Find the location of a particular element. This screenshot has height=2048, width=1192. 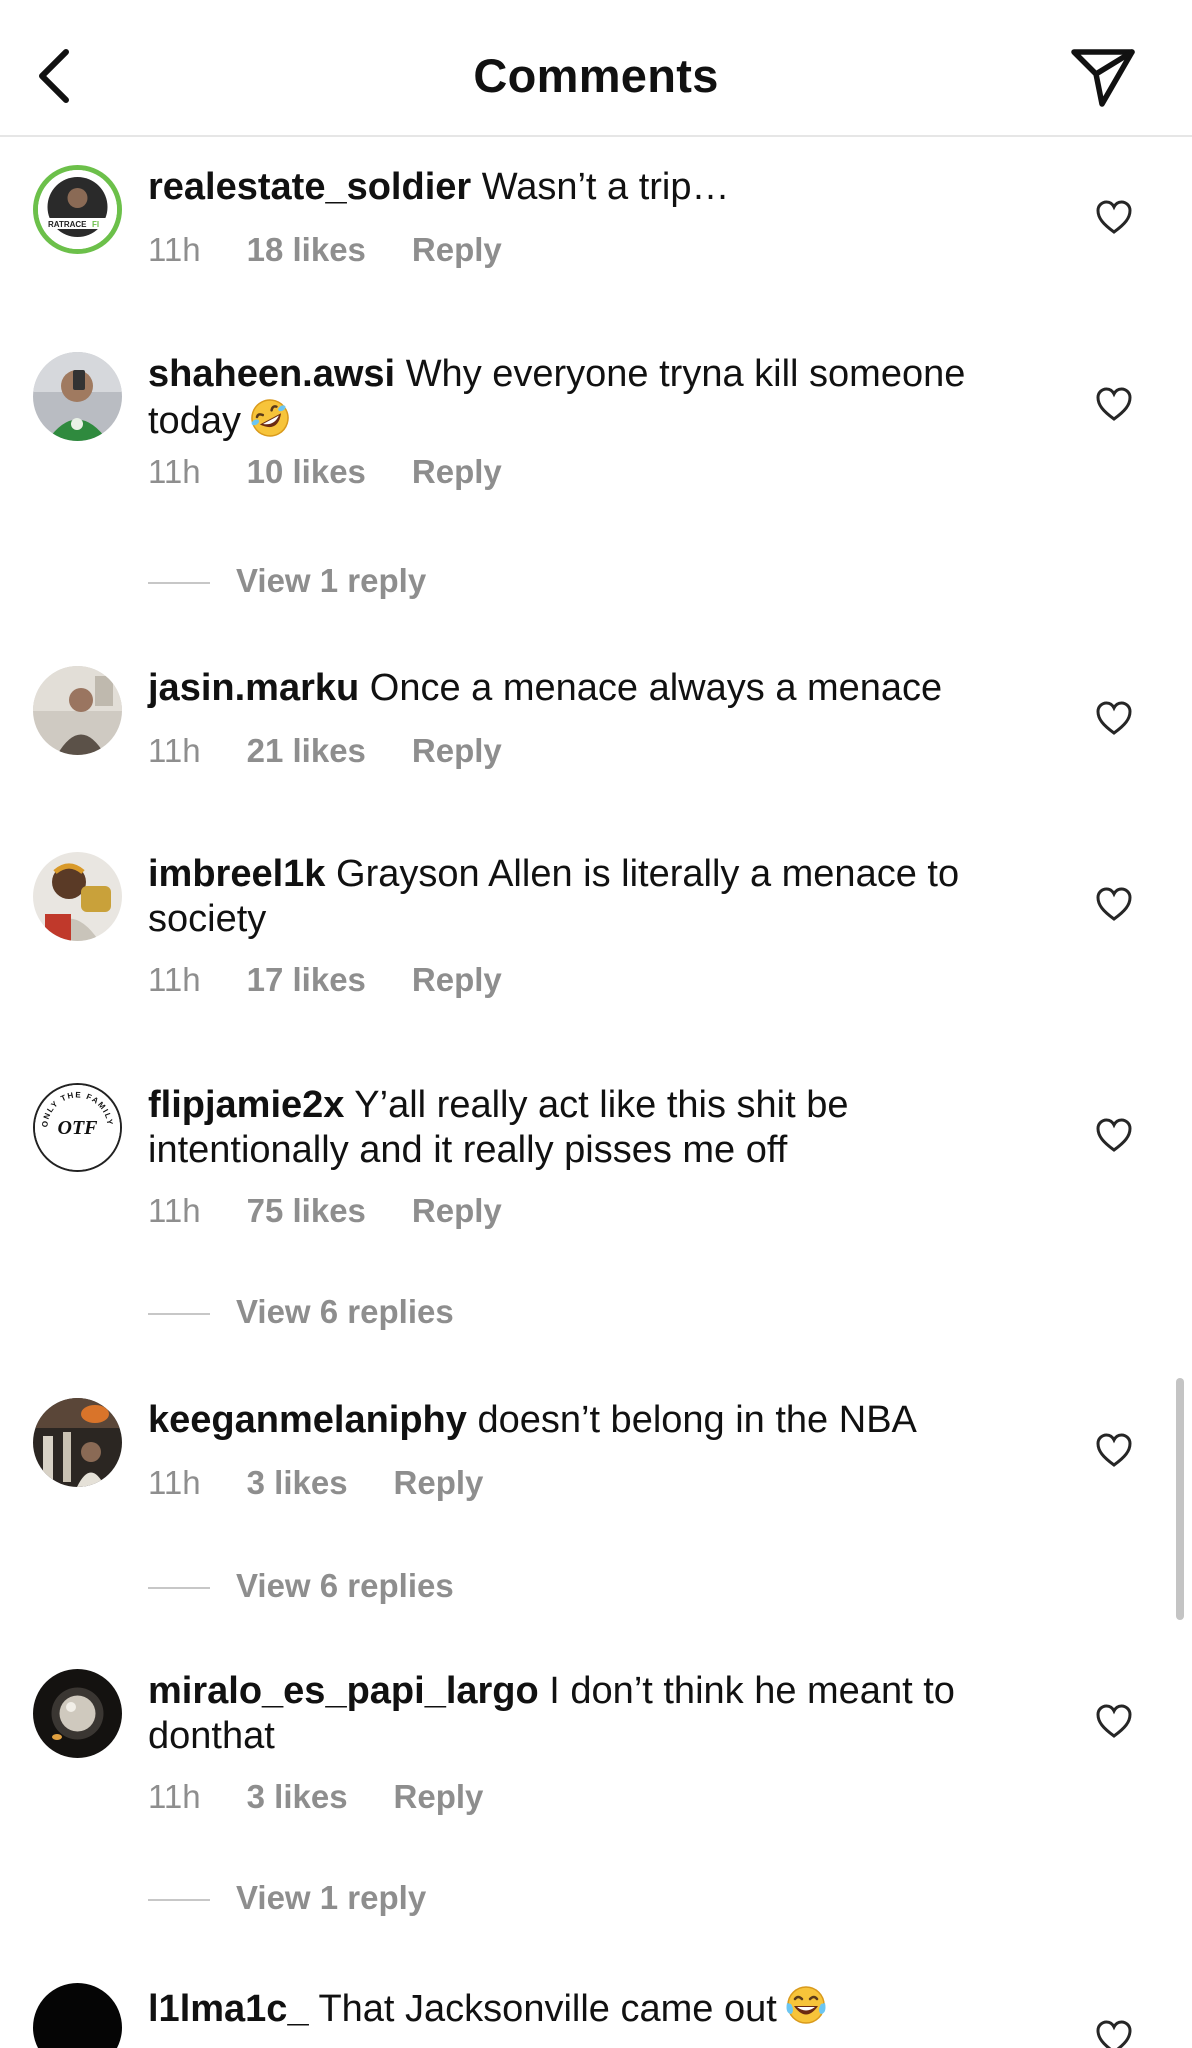

tears-of-joy-emoji is located at coordinates (806, 2005).